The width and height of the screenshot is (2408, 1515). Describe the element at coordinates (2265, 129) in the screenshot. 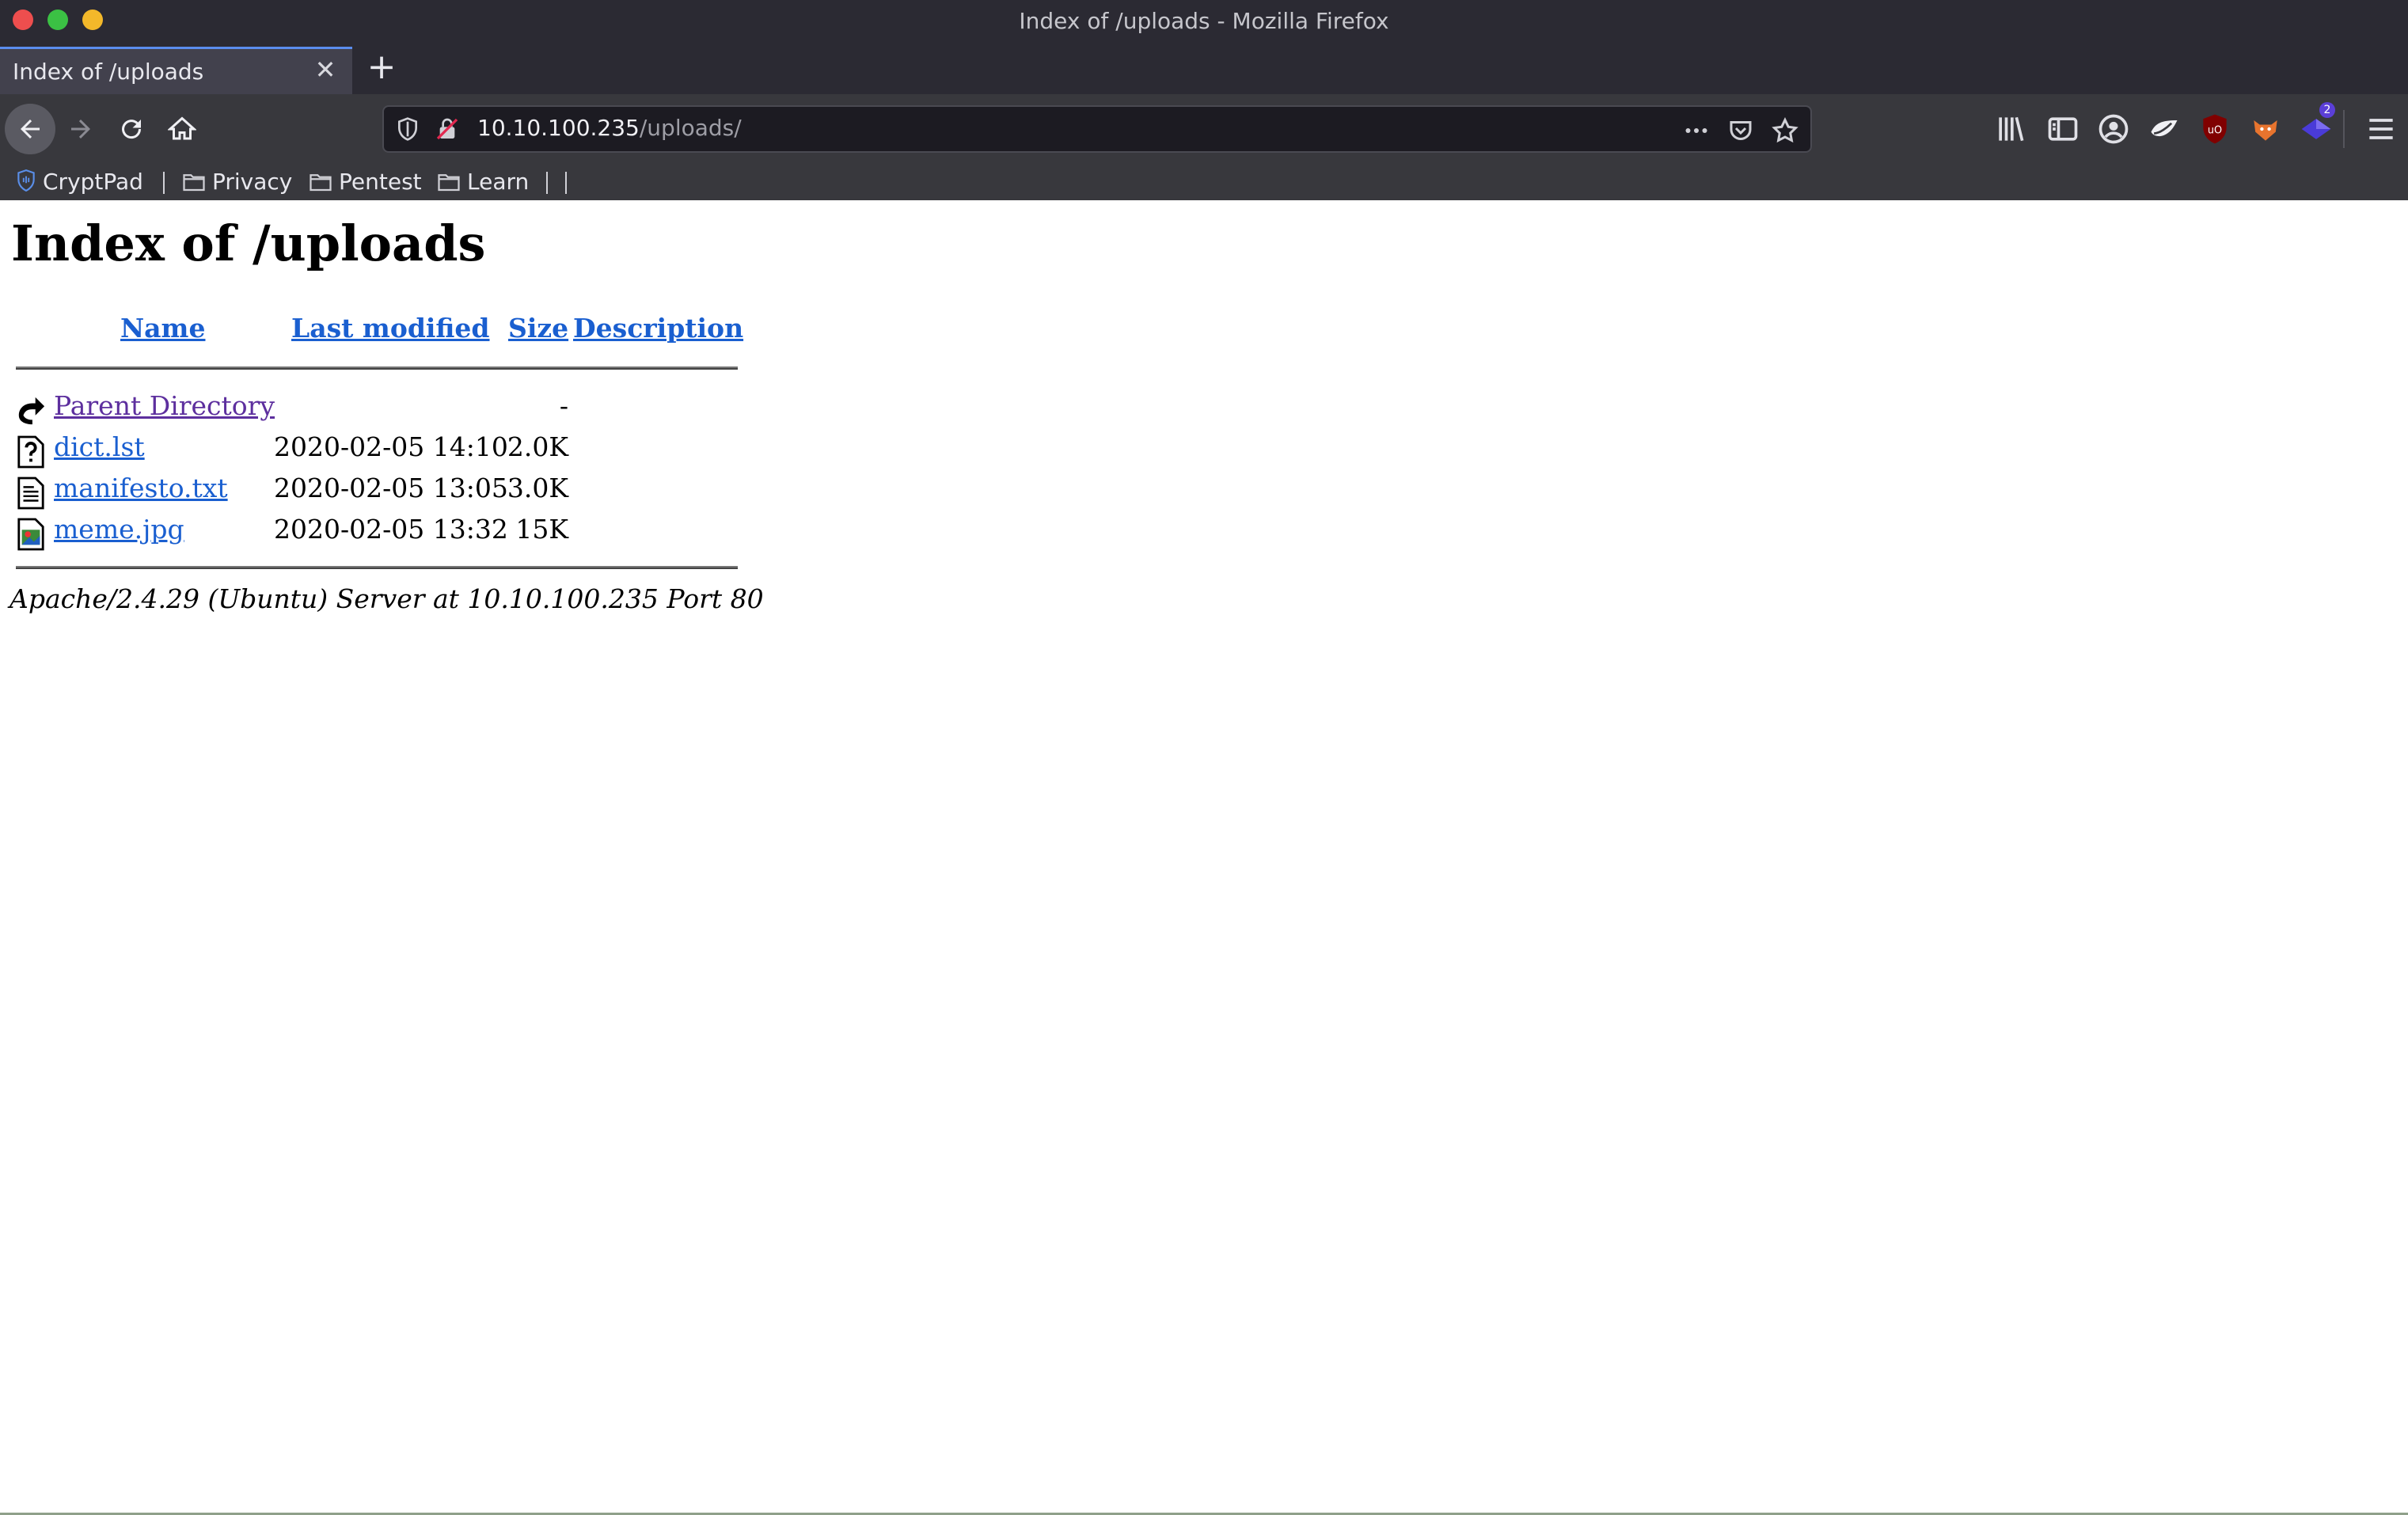

I see `foxyproxy-icon` at that location.